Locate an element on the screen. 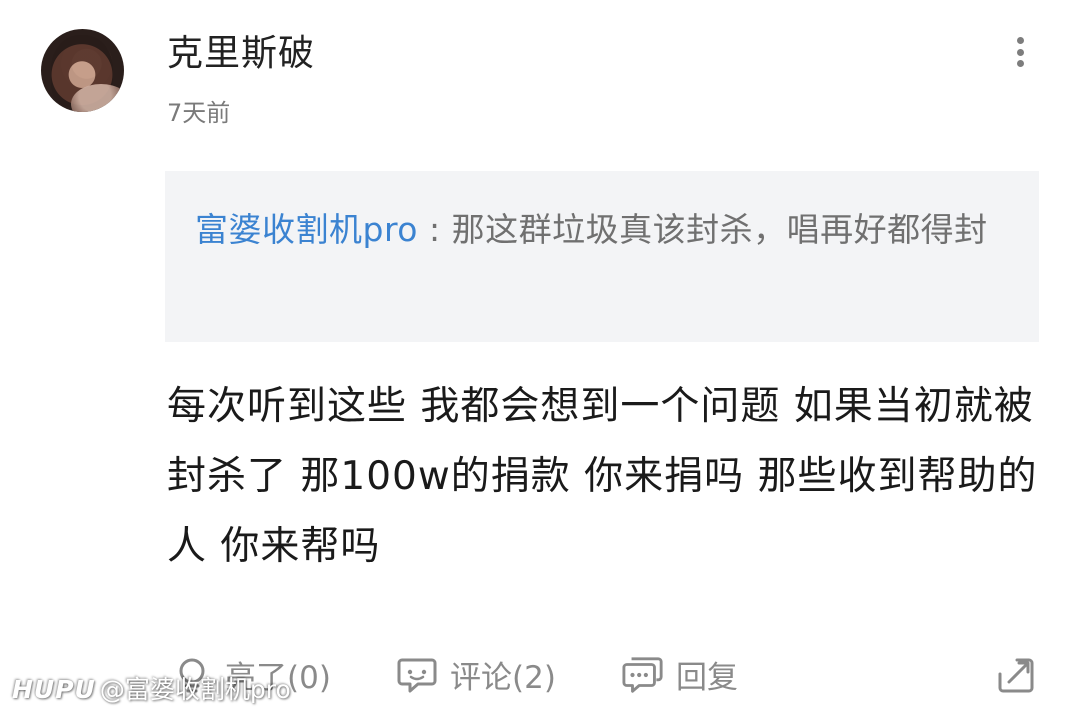  post-time: 7天前 is located at coordinates (199, 113).